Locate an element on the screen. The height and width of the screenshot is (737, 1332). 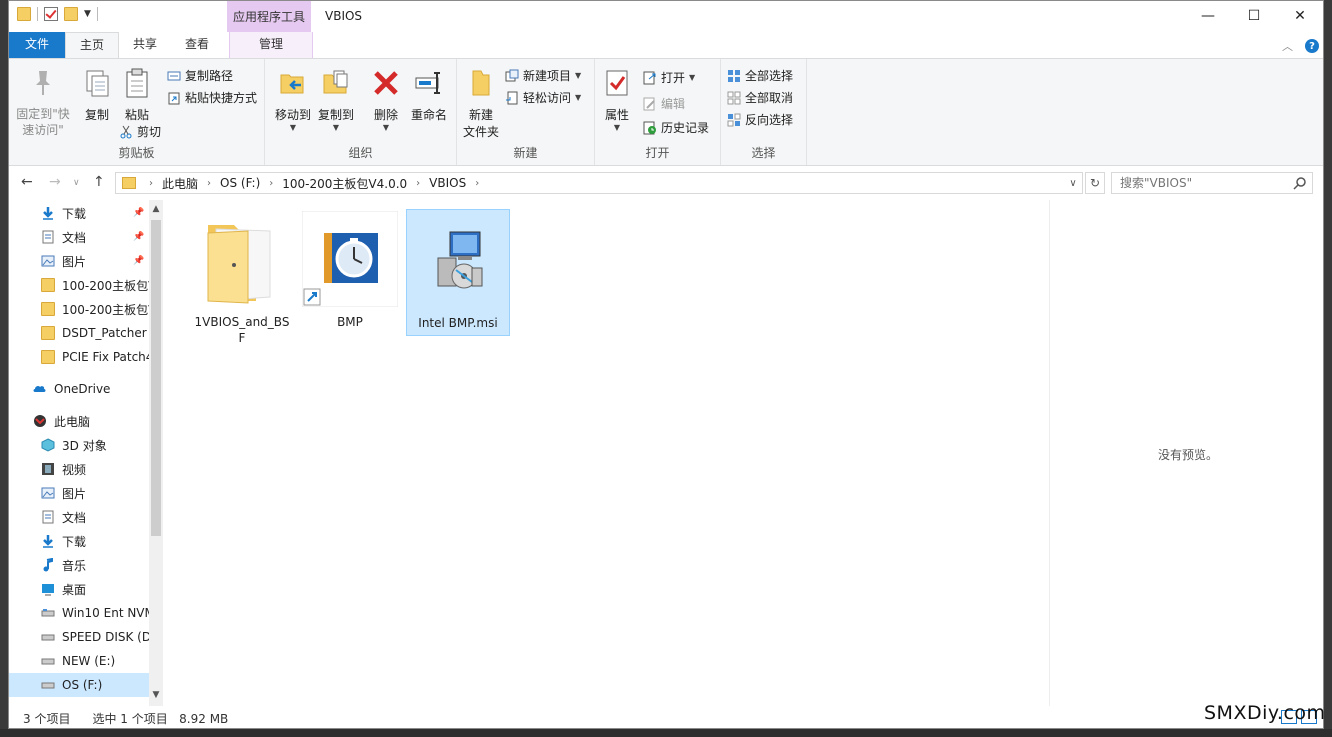
breadcrumb-item: VBIOS is located at coordinates (447, 183).